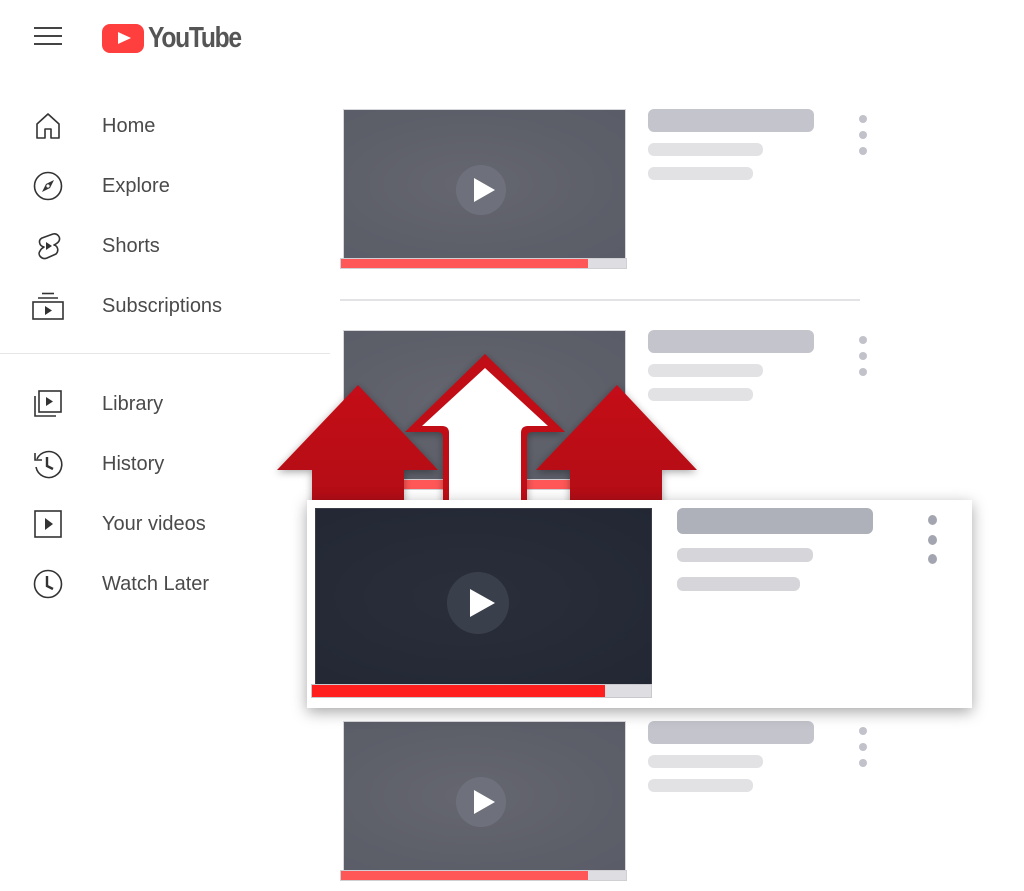 This screenshot has width=1024, height=891. What do you see at coordinates (48, 306) in the screenshot?
I see `subscriptions-icon` at bounding box center [48, 306].